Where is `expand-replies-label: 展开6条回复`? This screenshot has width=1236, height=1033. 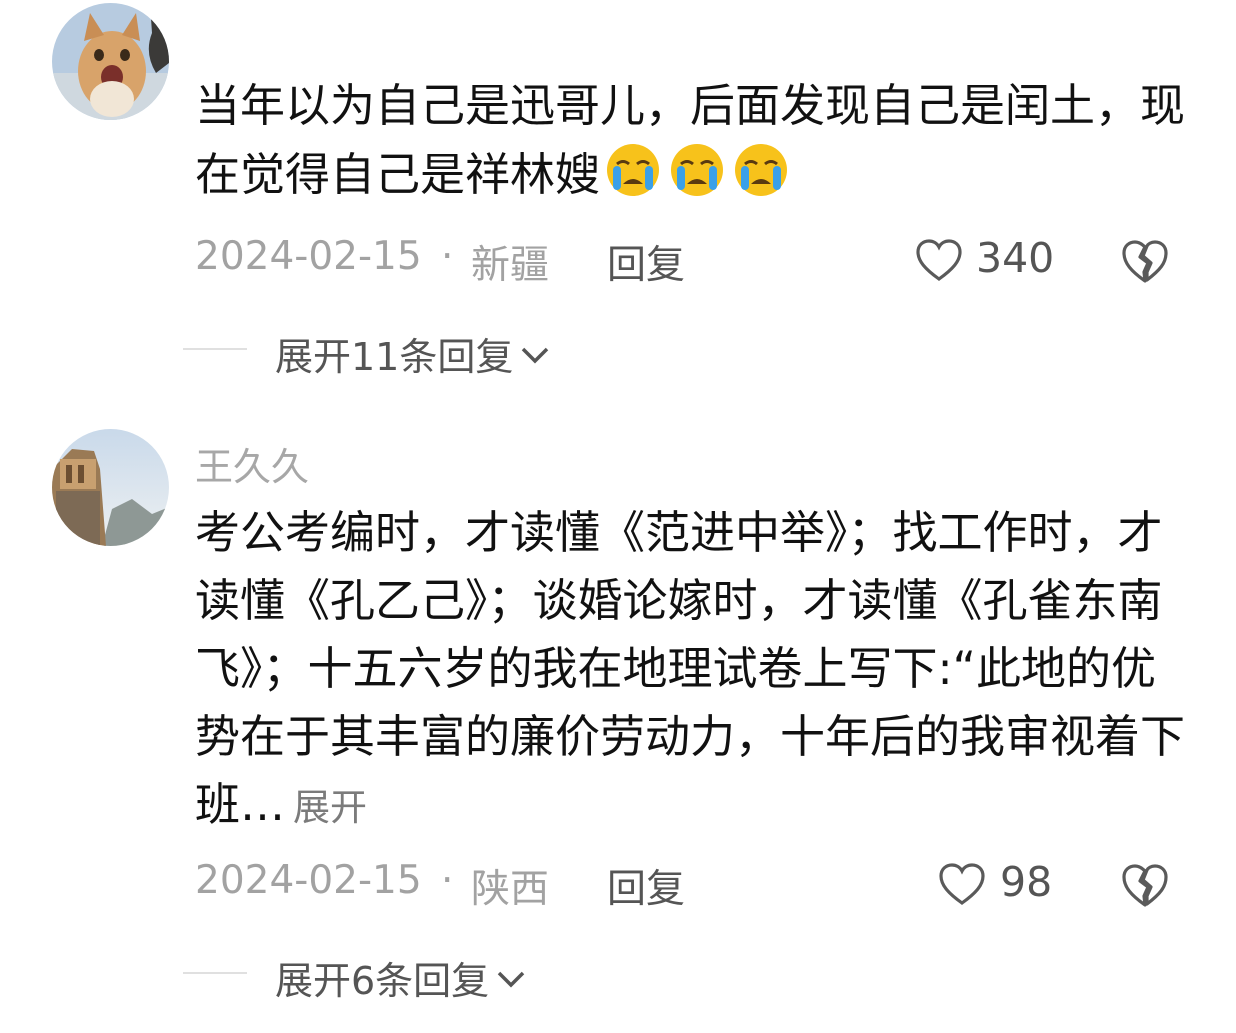 expand-replies-label: 展开6条回复 is located at coordinates (401, 977).